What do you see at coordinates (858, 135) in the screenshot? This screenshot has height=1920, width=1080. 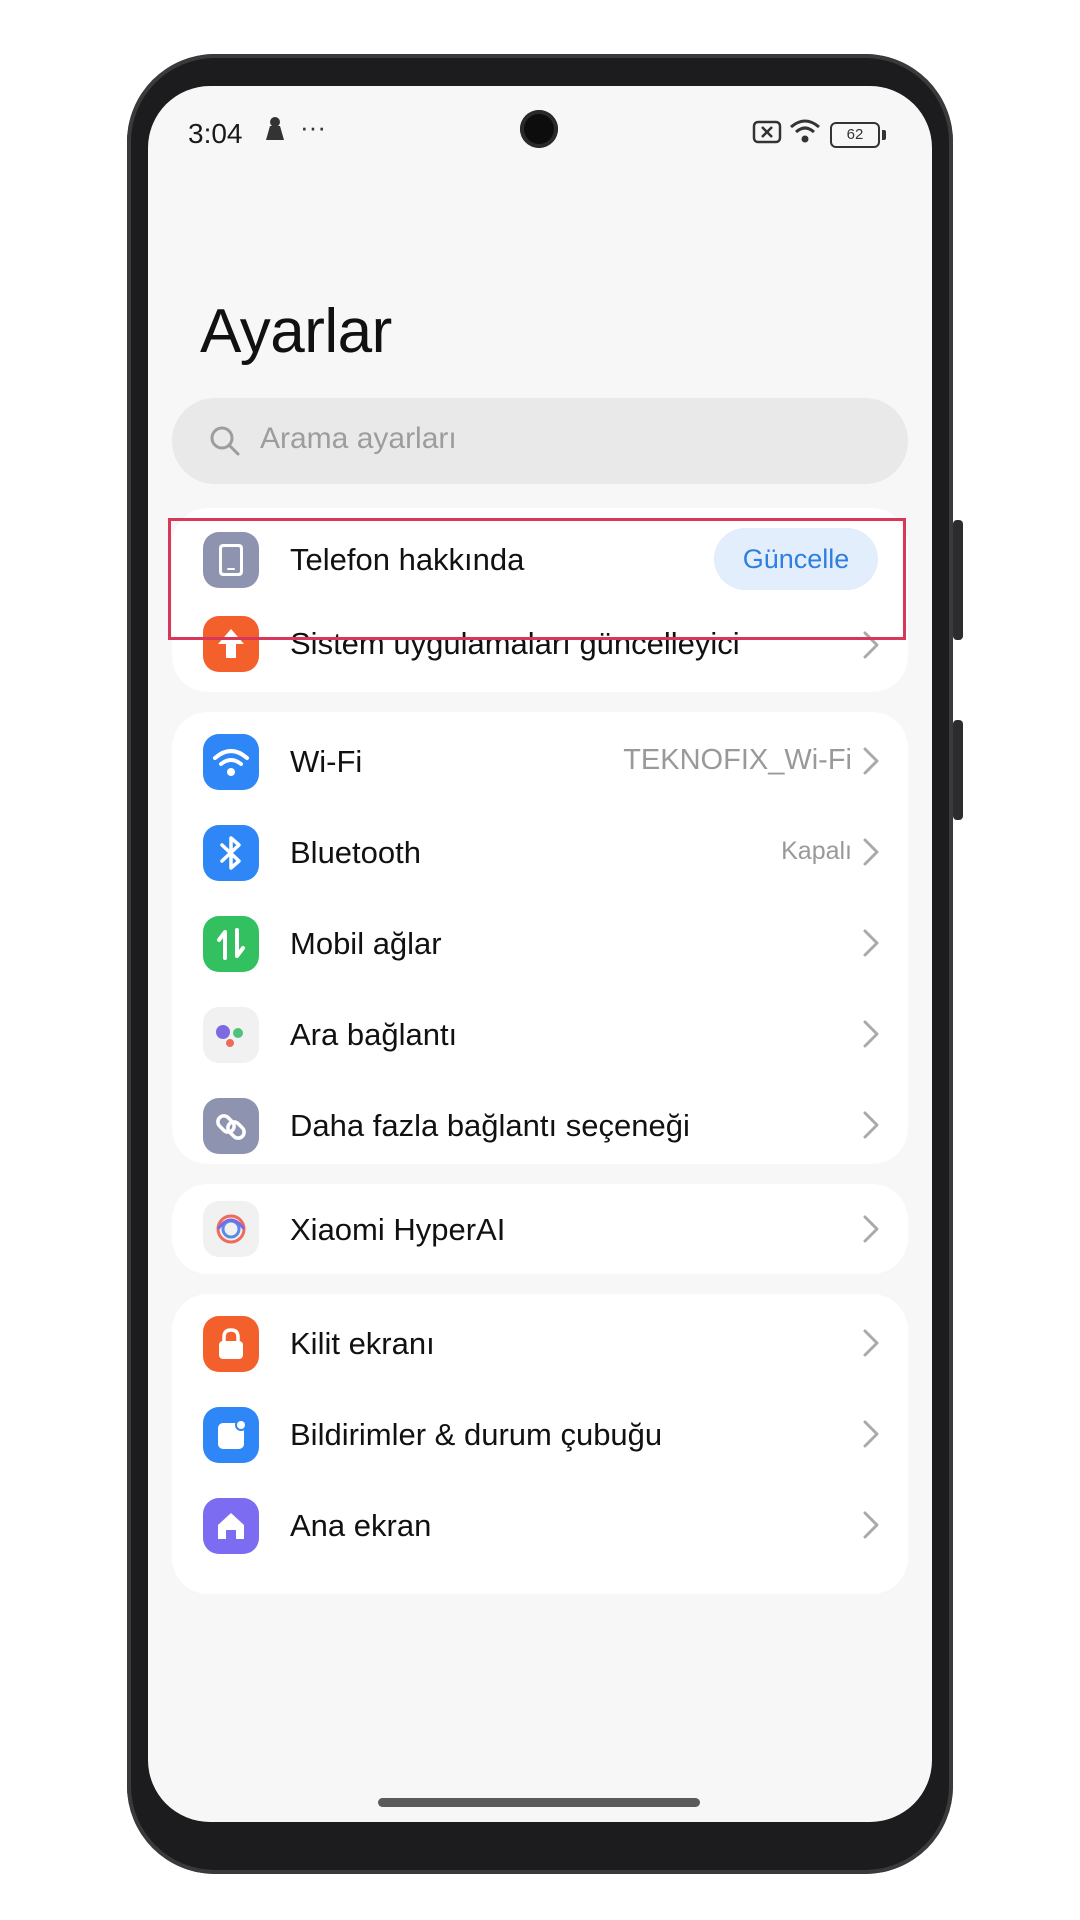 I see `battery-indicator: 62` at bounding box center [858, 135].